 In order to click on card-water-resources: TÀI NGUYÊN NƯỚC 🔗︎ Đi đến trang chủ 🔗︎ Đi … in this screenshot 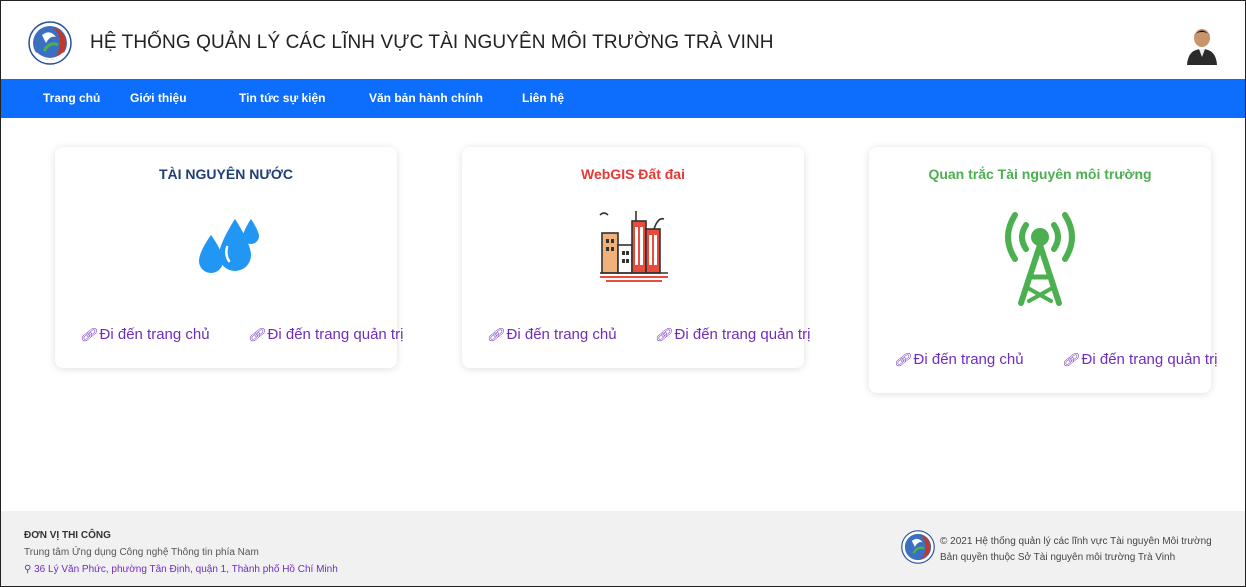, I will do `click(229, 257)`.